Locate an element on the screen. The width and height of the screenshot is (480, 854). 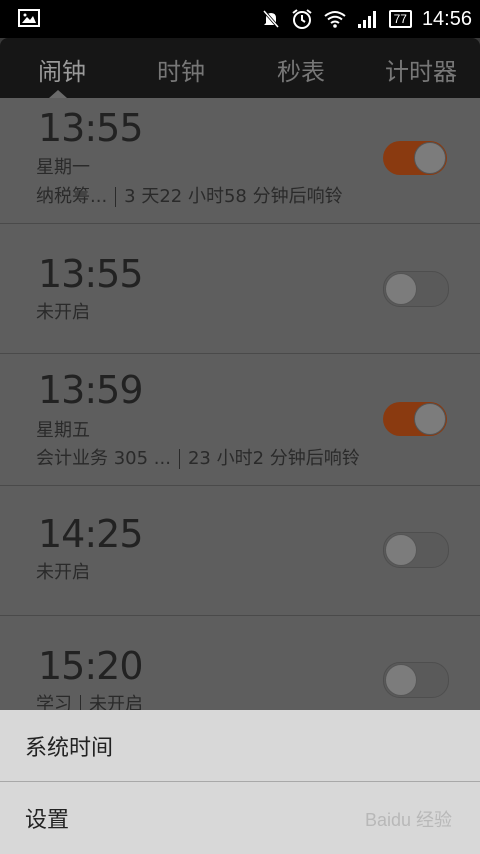
menu-item-system-time: 系统时间 is located at coordinates (240, 745).